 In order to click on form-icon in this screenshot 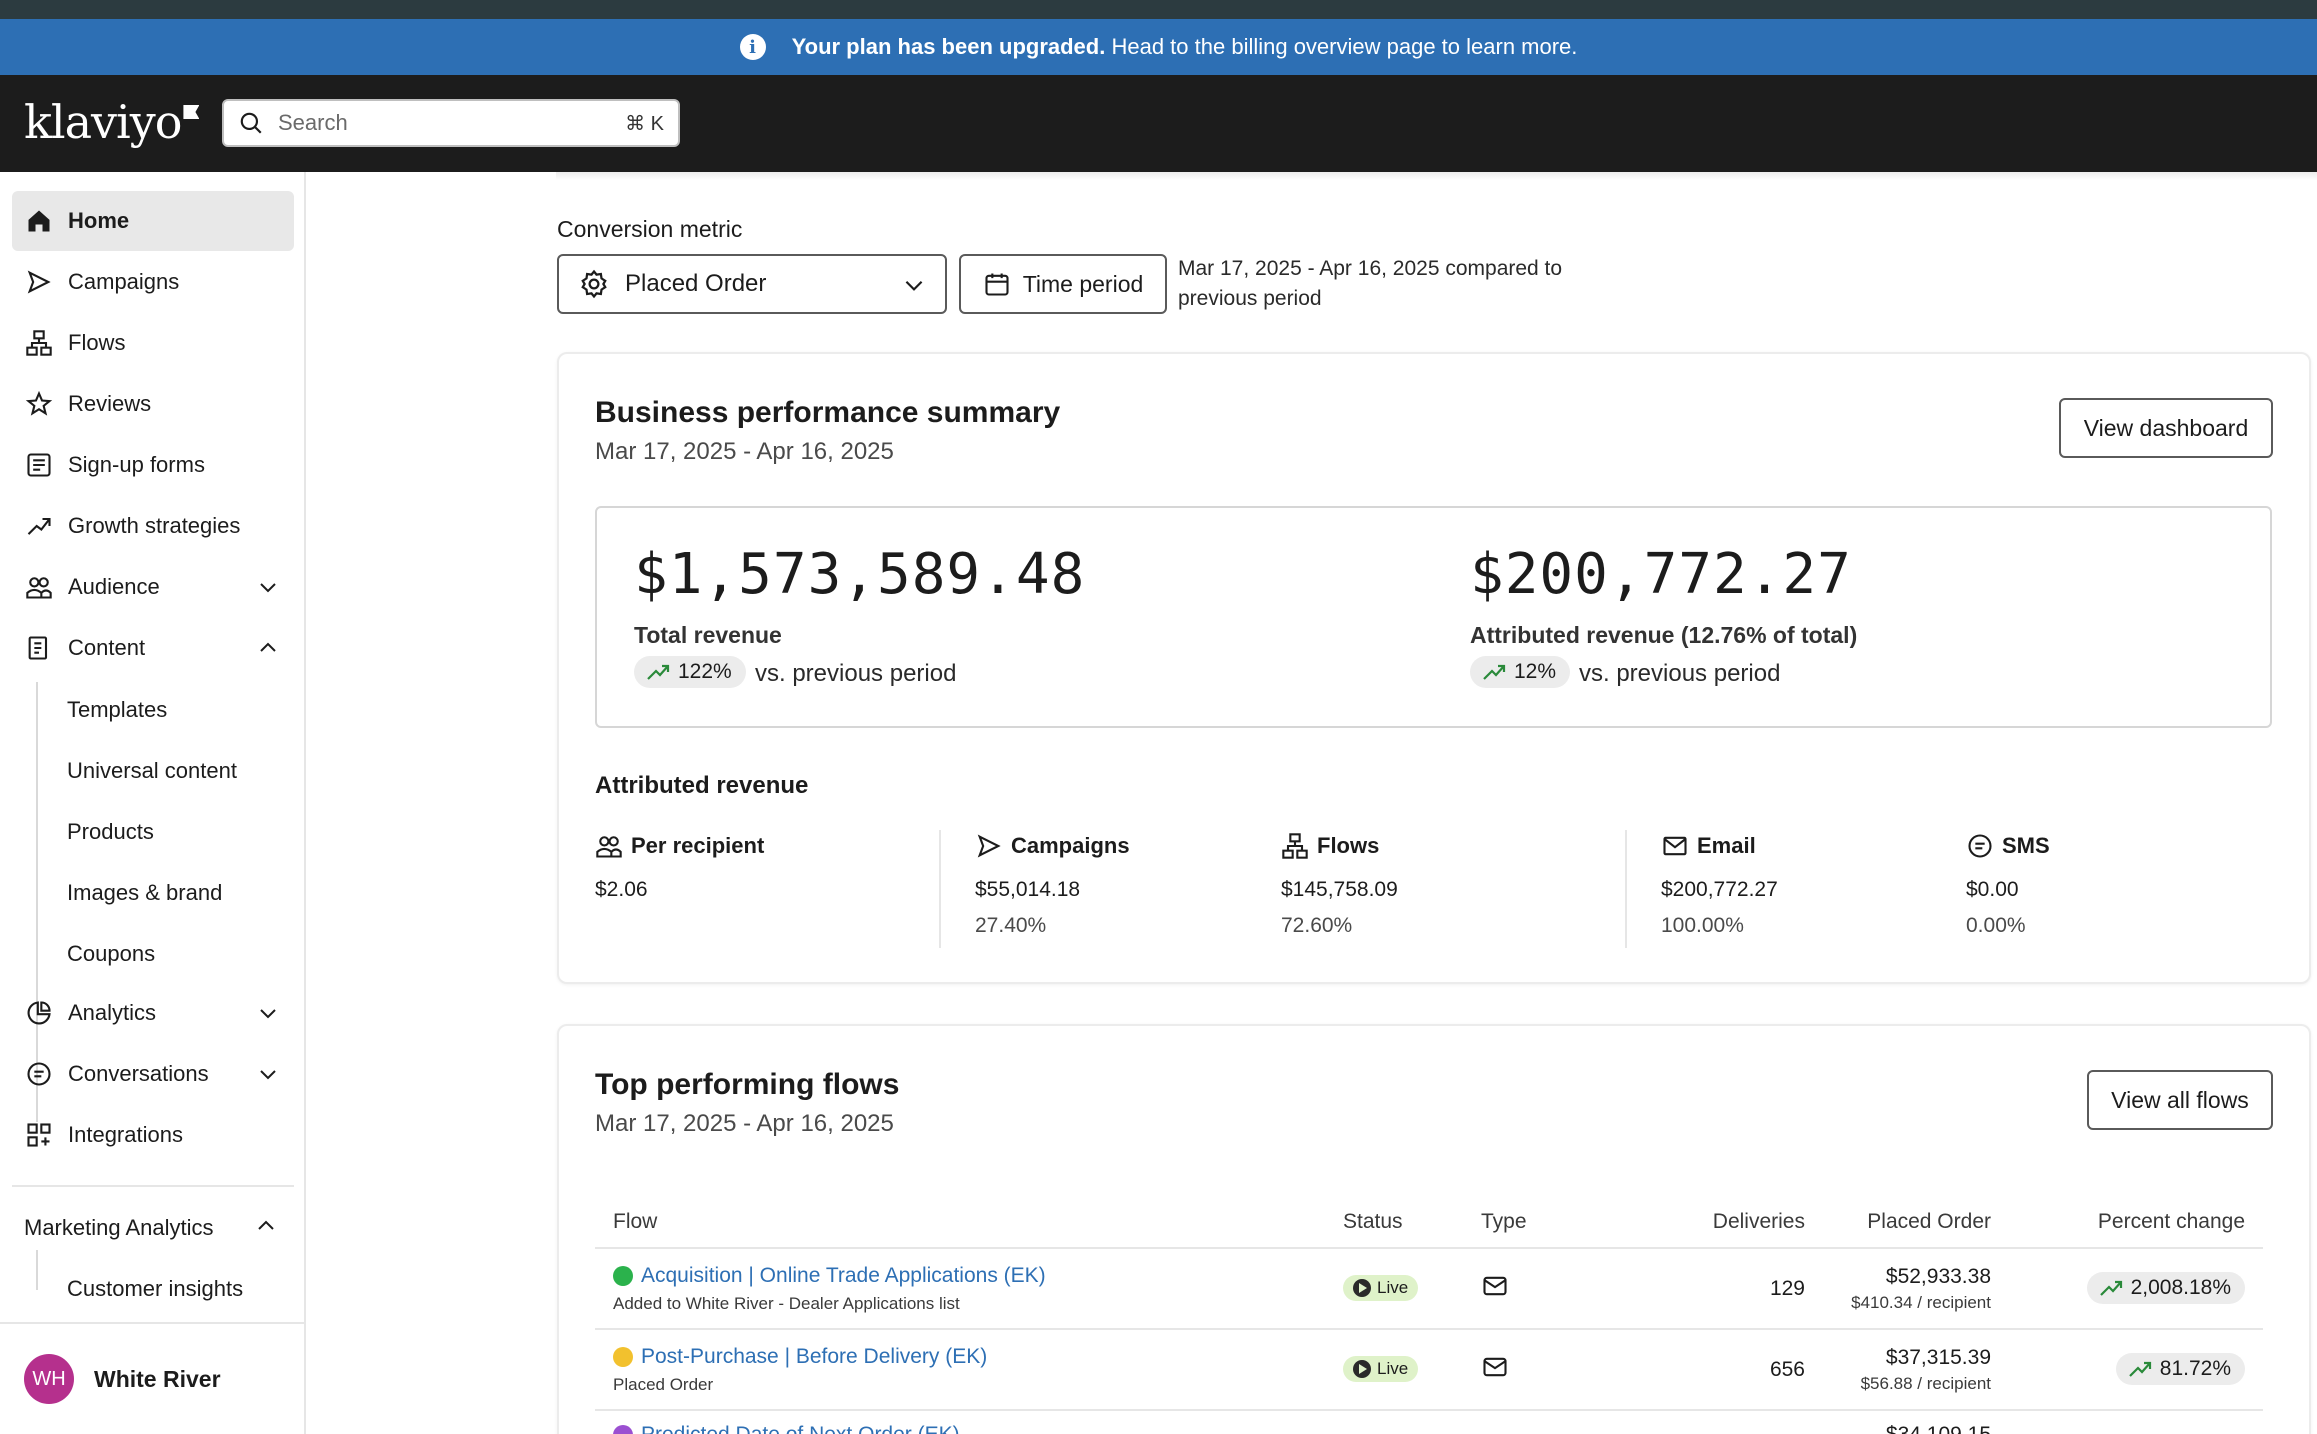, I will do `click(39, 465)`.